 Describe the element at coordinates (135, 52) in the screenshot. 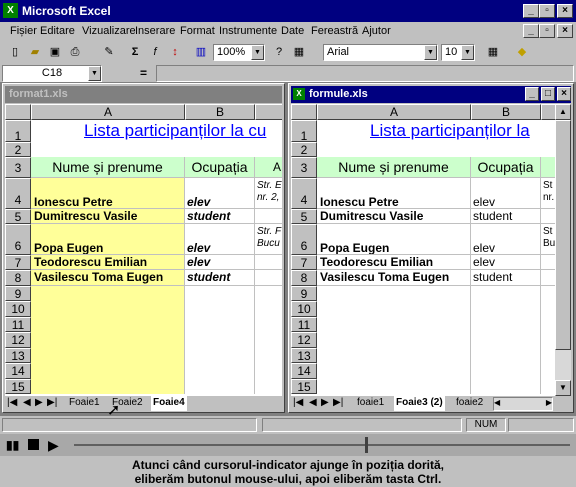

I see `autosum-icon: Σ` at that location.